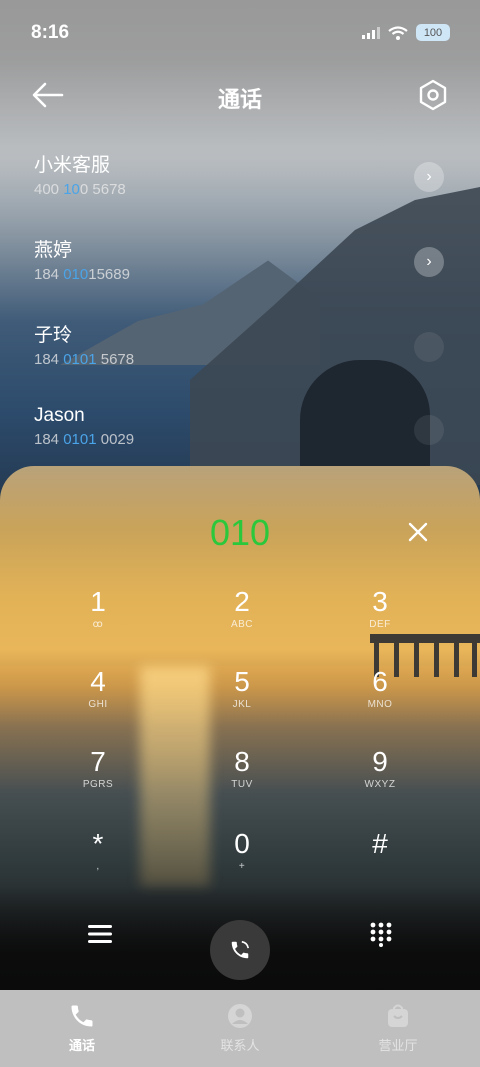 This screenshot has height=1067, width=480. What do you see at coordinates (398, 32) in the screenshot?
I see `wifi-icon` at bounding box center [398, 32].